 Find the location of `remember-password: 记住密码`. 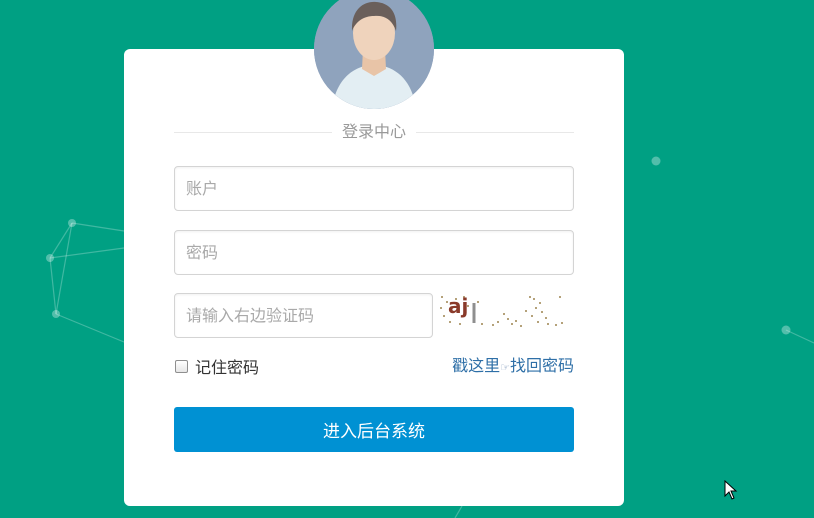

remember-password: 记住密码 is located at coordinates (216, 366).